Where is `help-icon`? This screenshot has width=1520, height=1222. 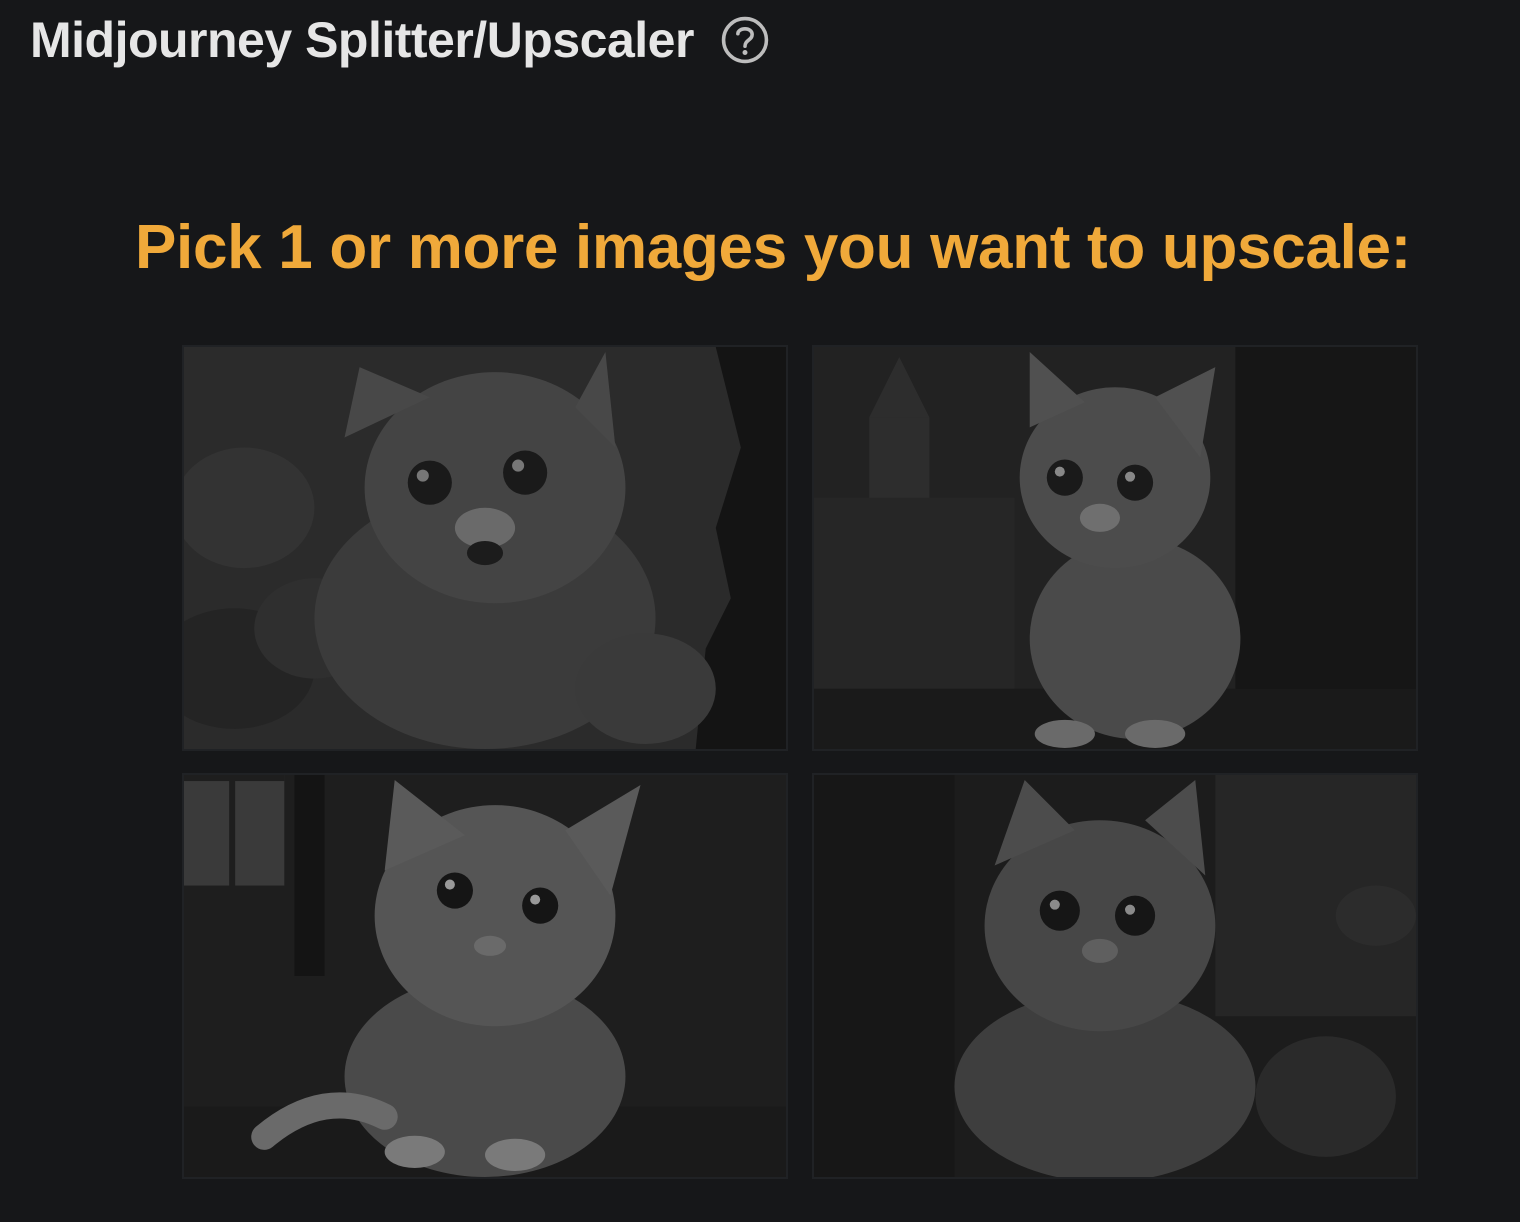 help-icon is located at coordinates (745, 40).